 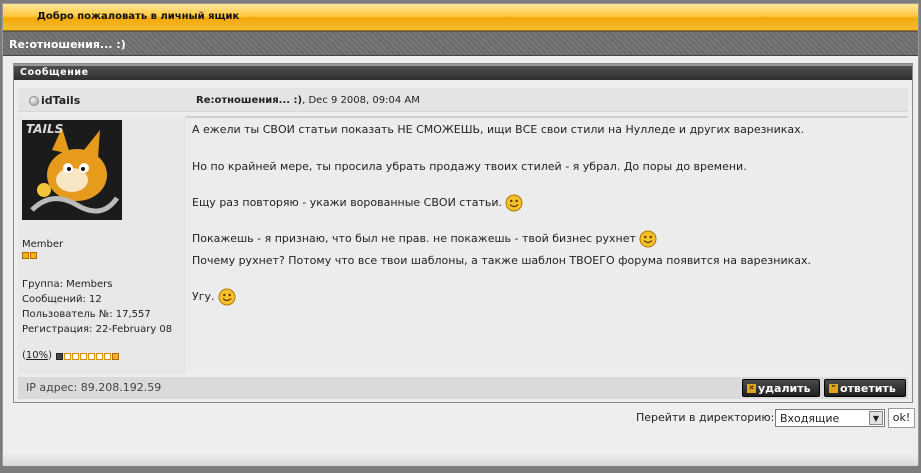 I want to click on warn-level: (10%), so click(x=37, y=355).